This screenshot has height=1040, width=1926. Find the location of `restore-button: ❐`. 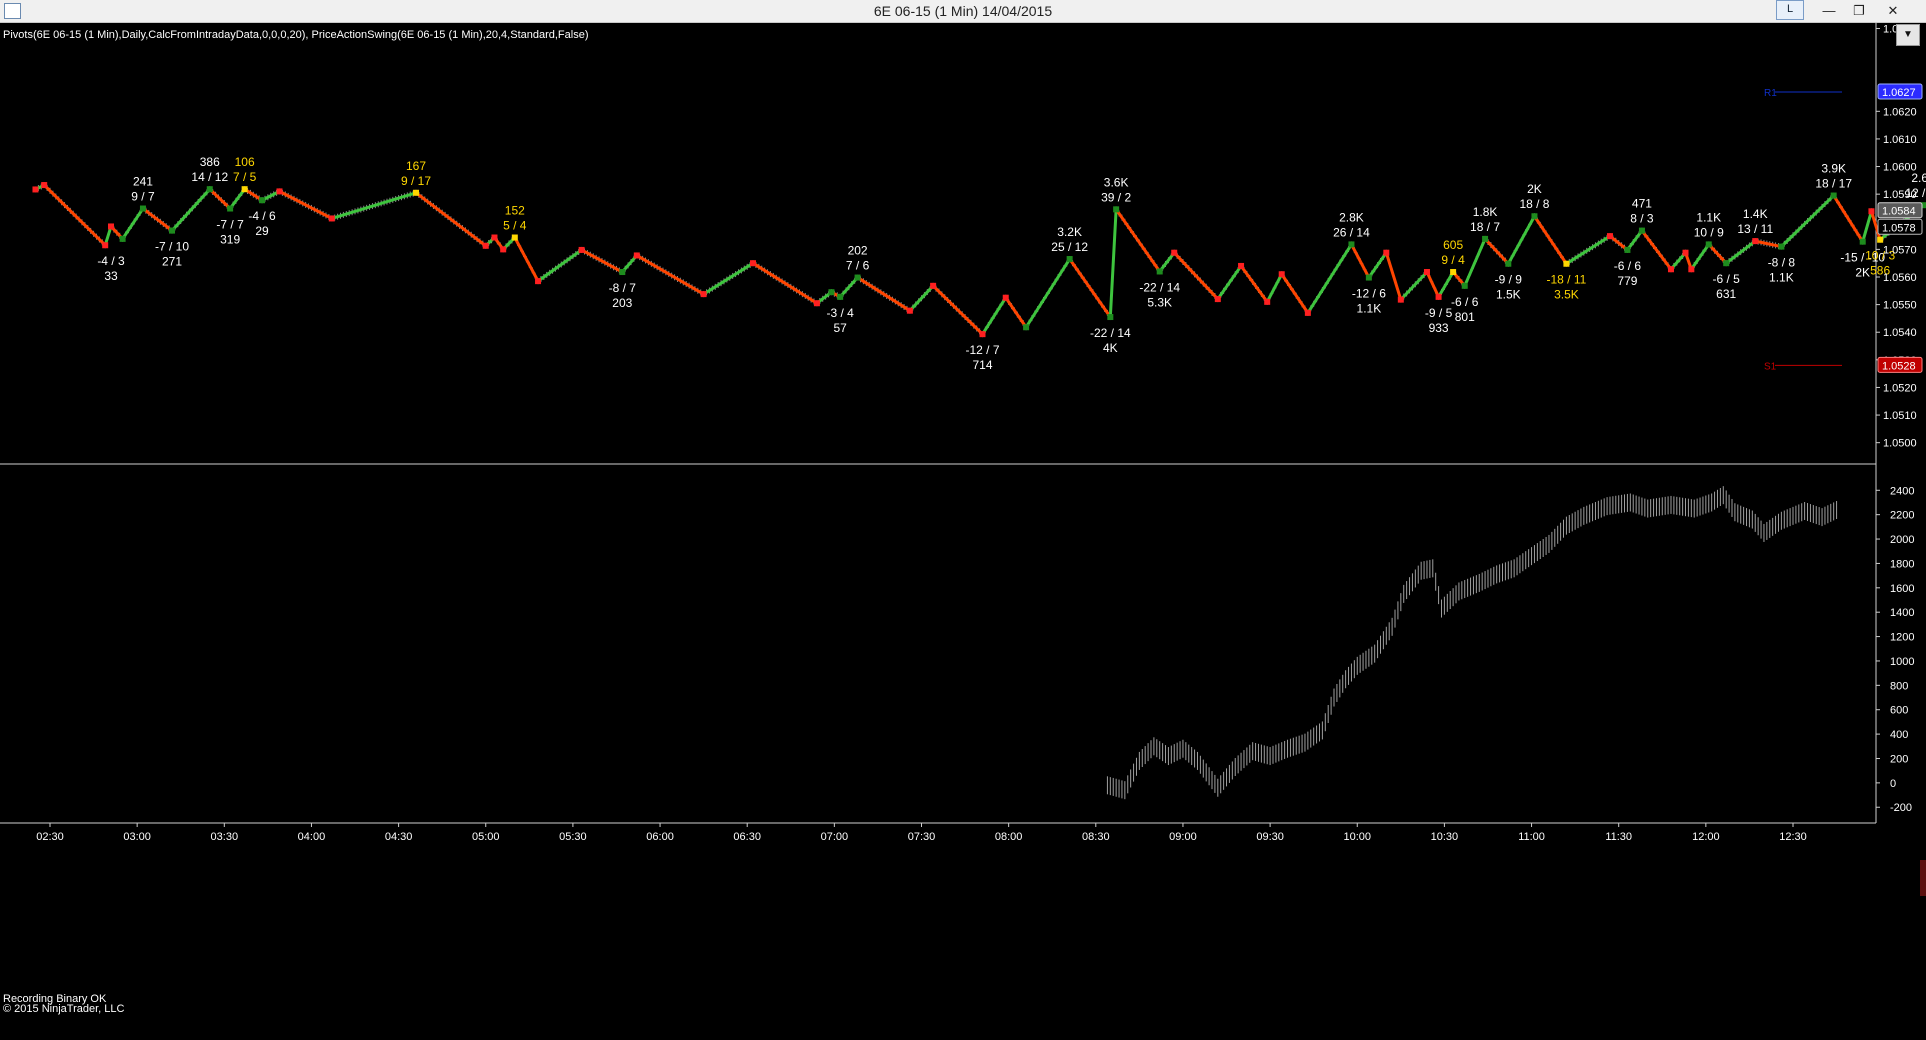

restore-button: ❐ is located at coordinates (1859, 11).